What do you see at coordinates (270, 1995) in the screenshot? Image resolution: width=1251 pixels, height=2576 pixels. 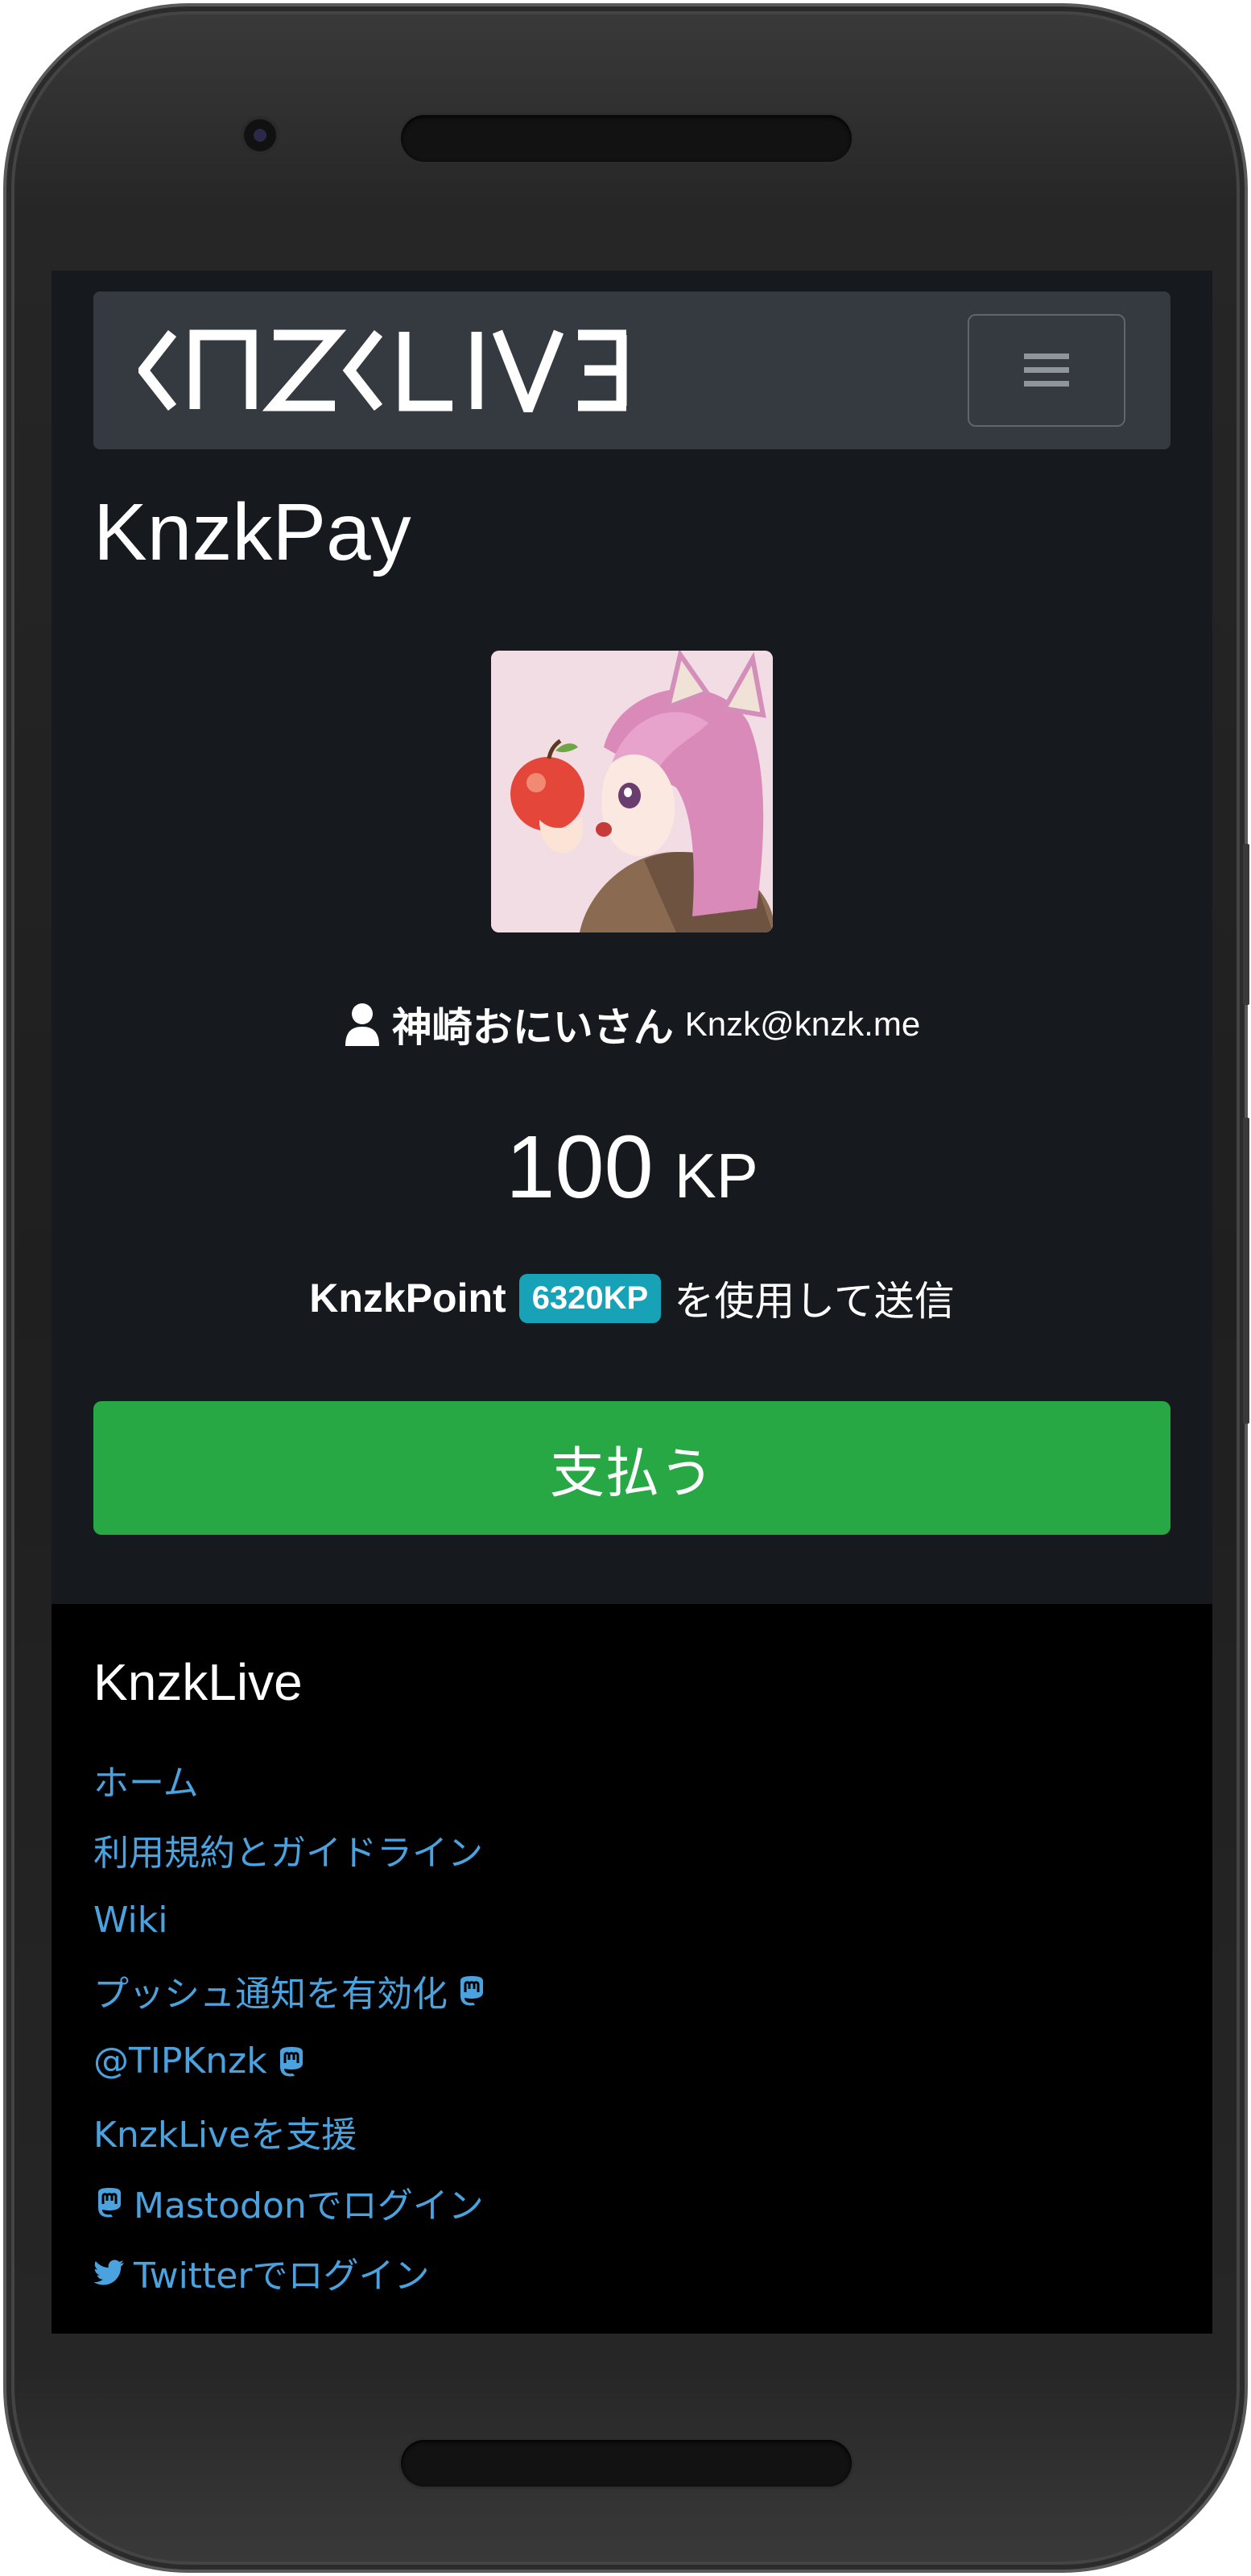 I see `footer-link-label: プッシュ通知を有効化` at bounding box center [270, 1995].